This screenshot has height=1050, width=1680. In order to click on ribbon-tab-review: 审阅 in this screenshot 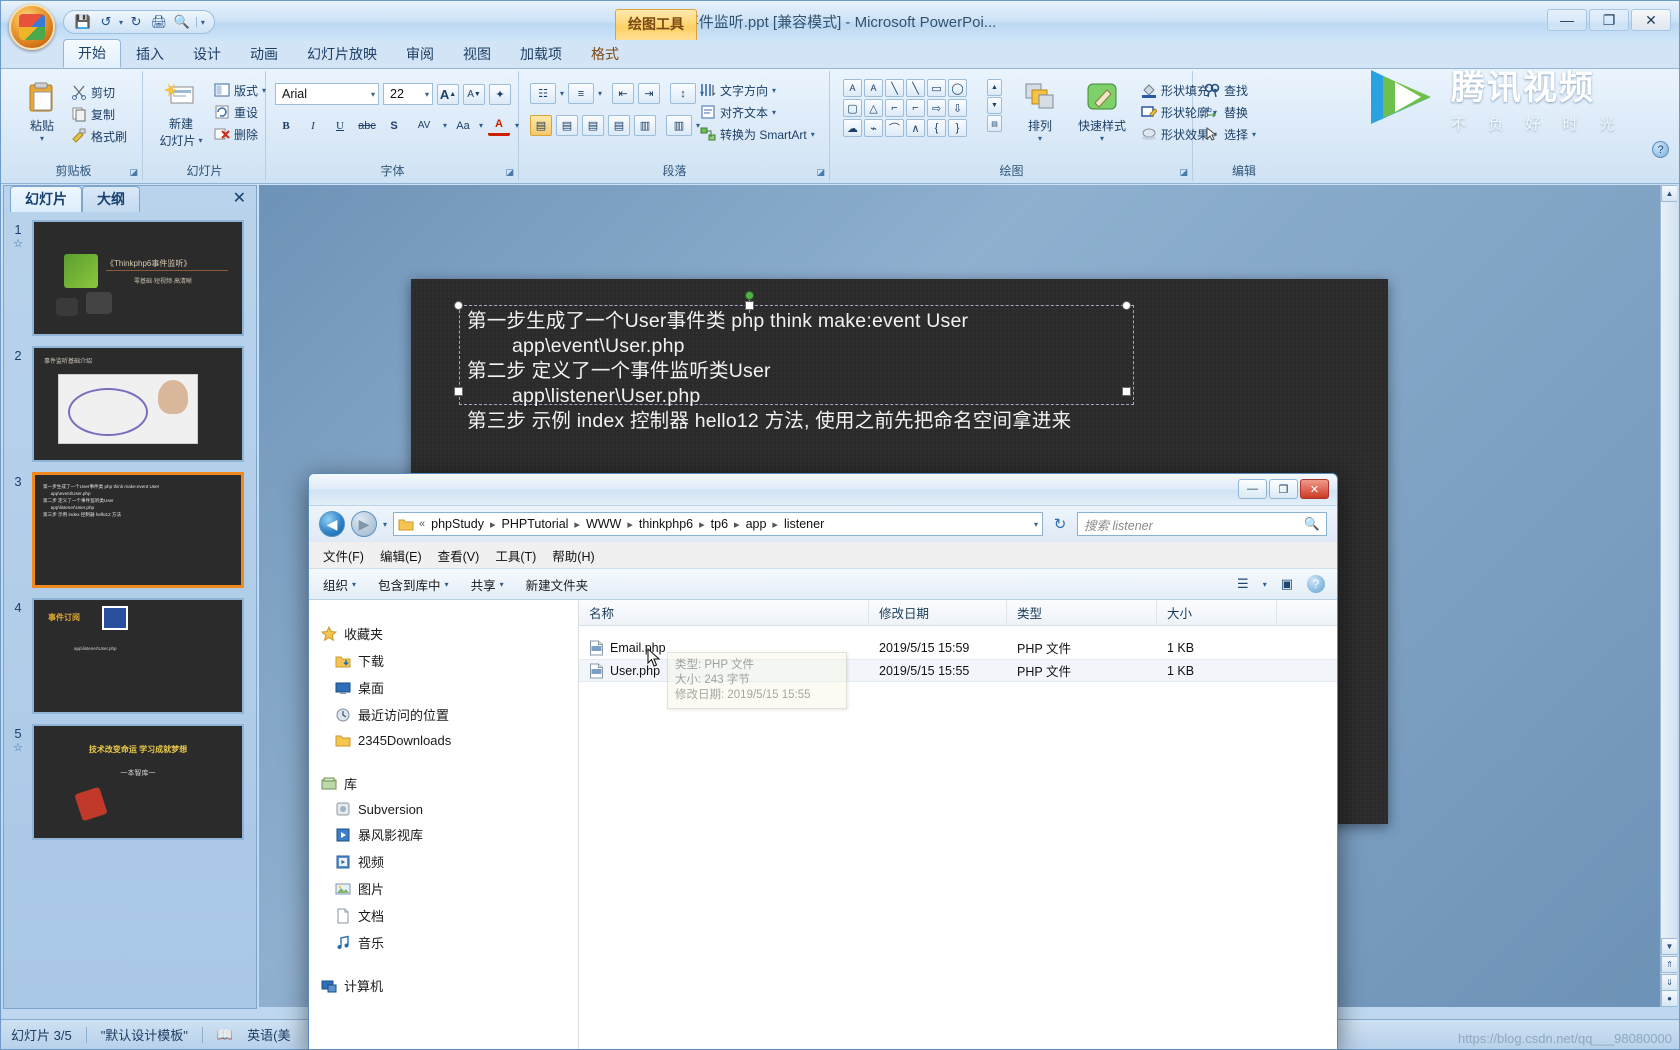, I will do `click(420, 54)`.